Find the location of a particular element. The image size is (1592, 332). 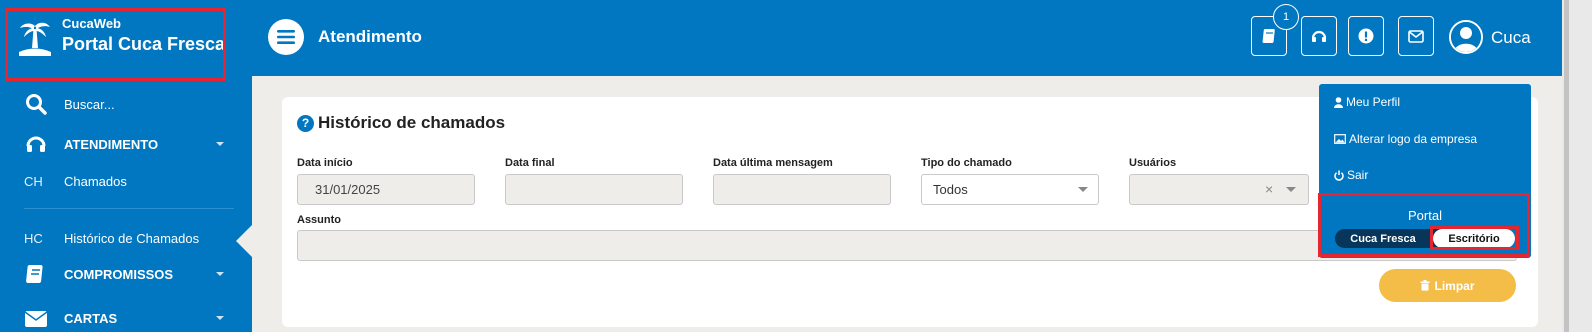

menu-item-sair: Sair is located at coordinates (1351, 175).